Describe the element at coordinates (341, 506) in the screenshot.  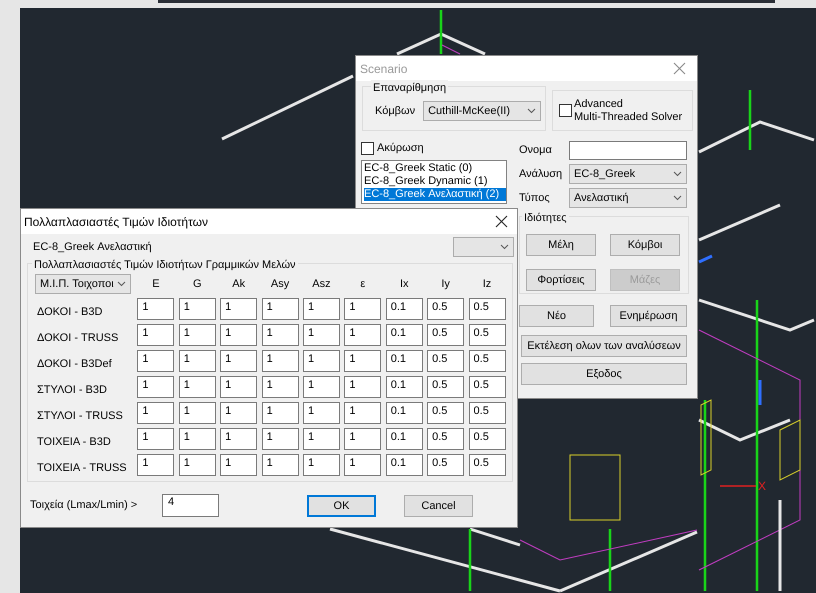
I see `ok-button: OK` at that location.